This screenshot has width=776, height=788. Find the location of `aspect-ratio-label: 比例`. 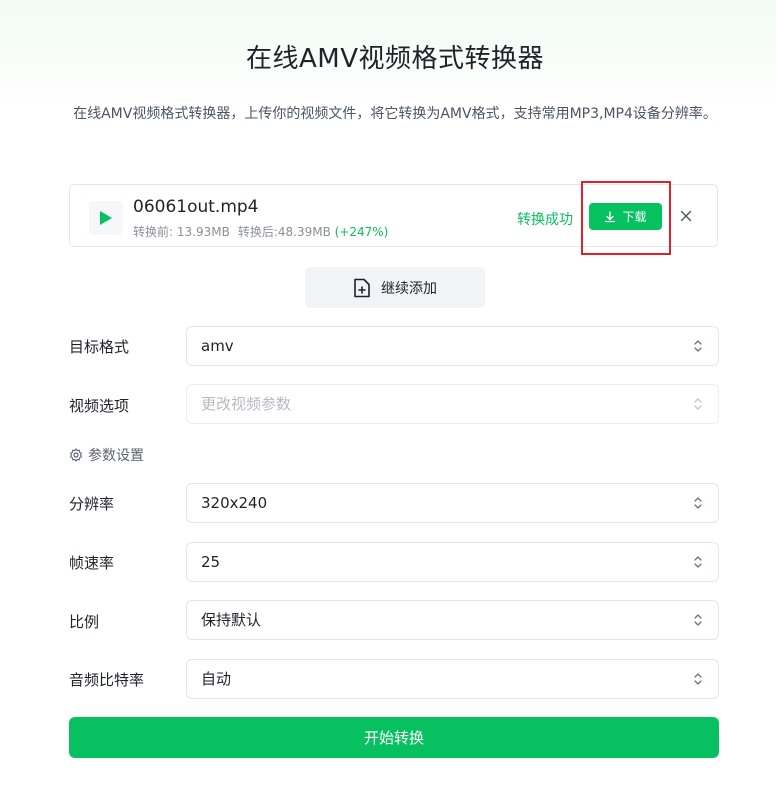

aspect-ratio-label: 比例 is located at coordinates (84, 622).